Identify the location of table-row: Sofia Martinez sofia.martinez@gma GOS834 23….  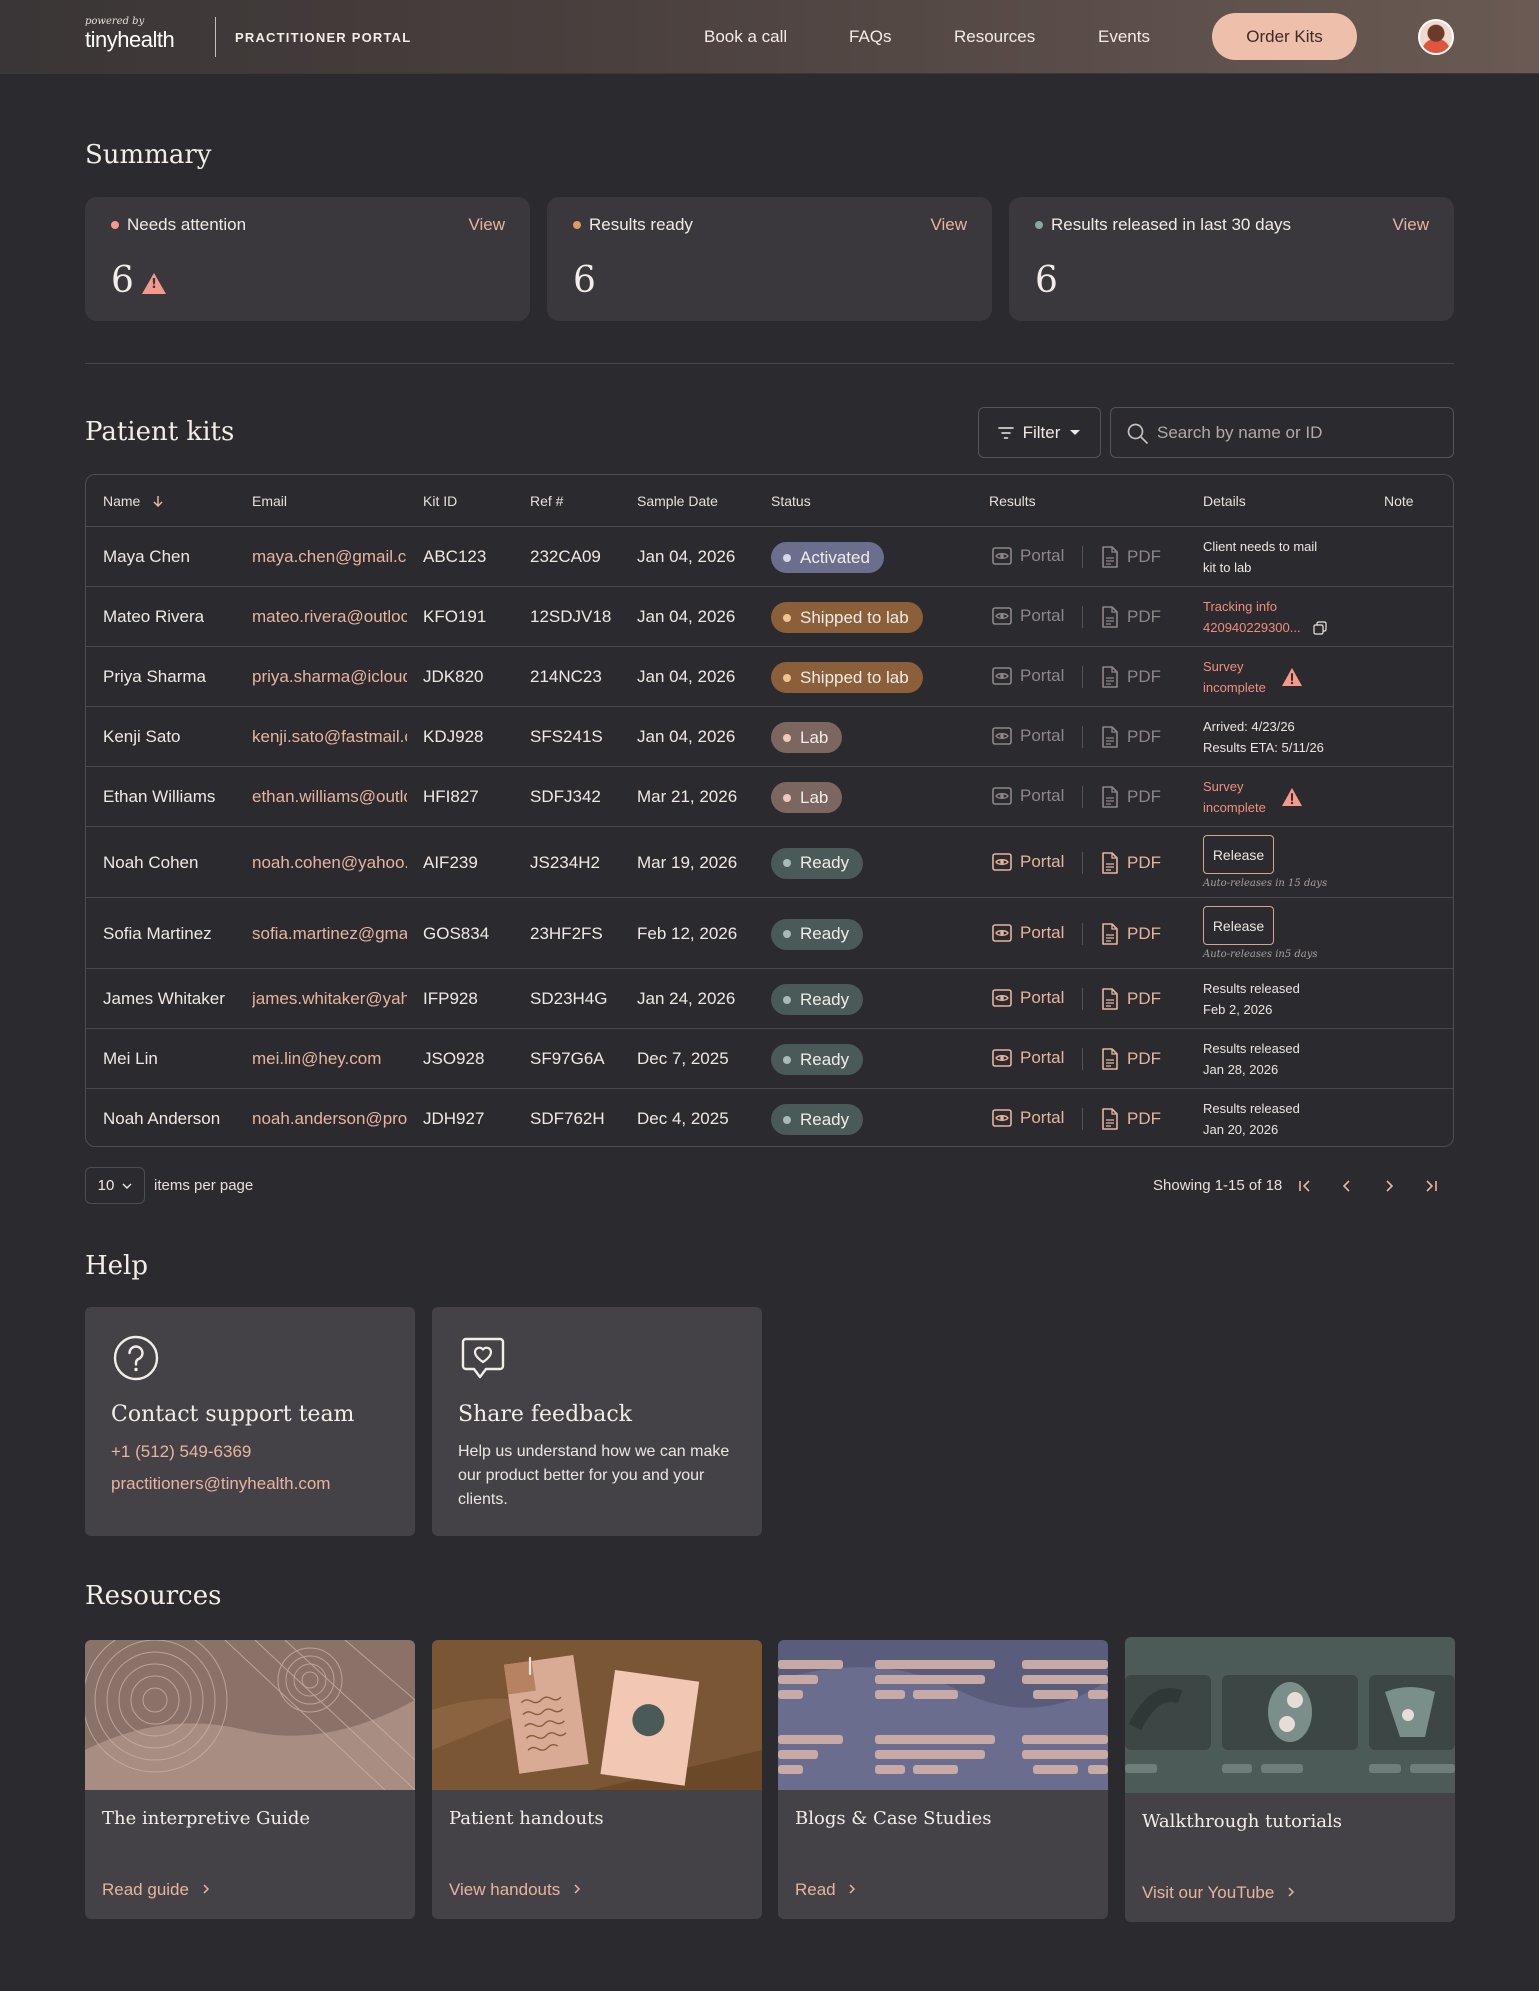
(769, 933).